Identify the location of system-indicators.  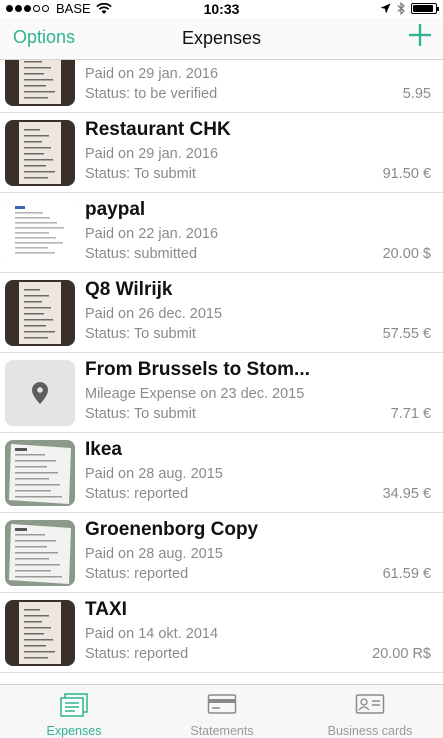
(409, 8).